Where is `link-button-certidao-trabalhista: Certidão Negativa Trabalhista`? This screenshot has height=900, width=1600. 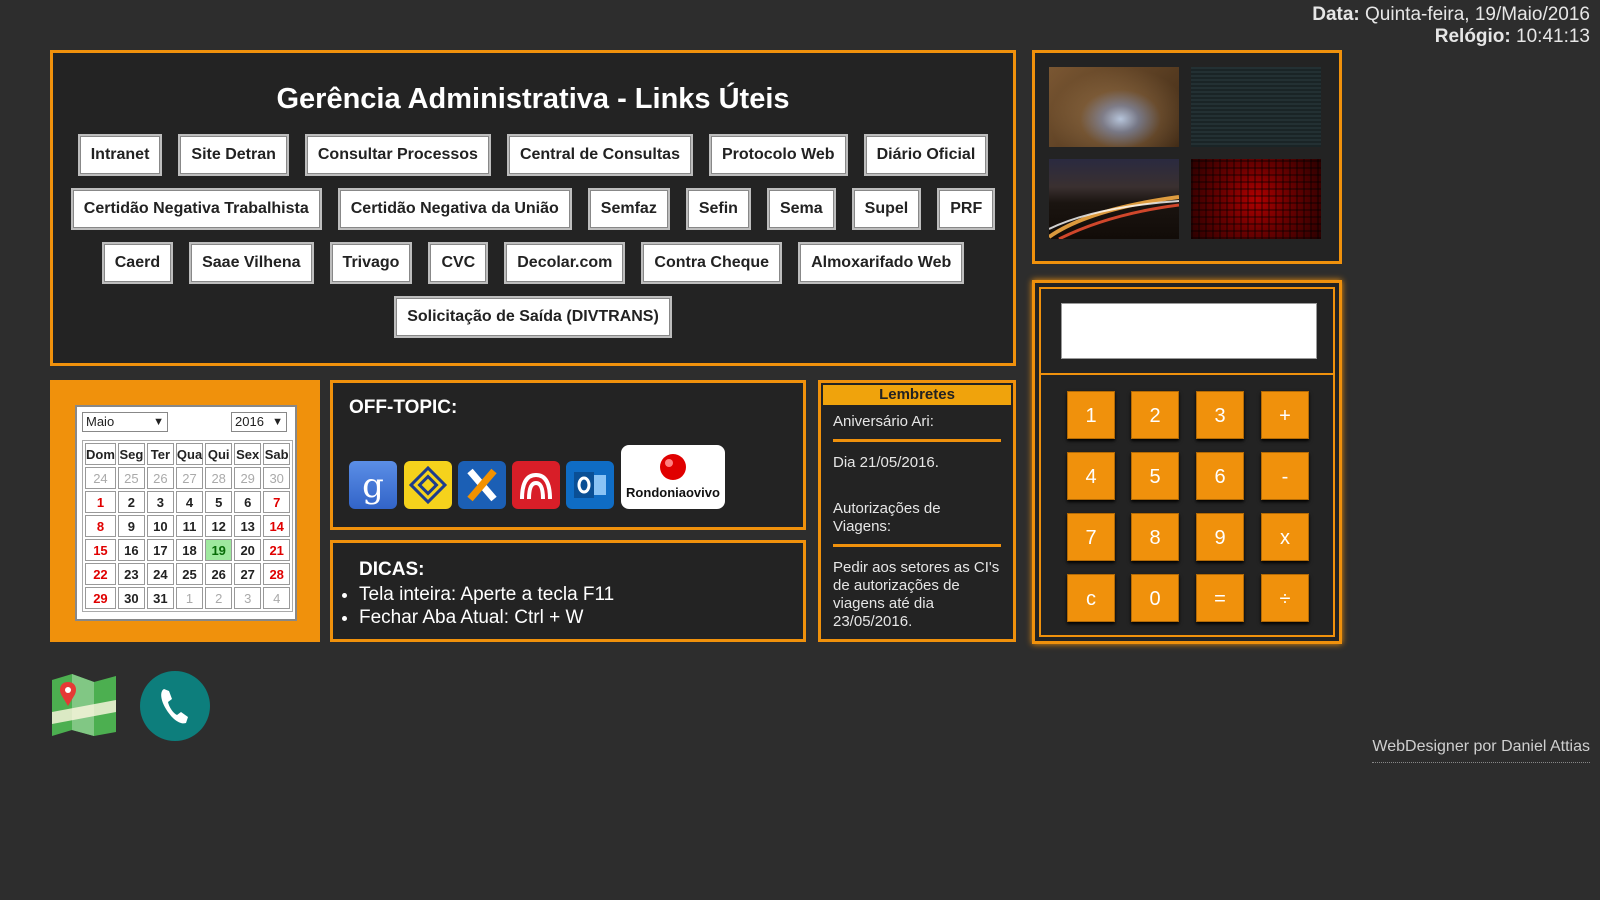 link-button-certidao-trabalhista: Certidão Negativa Trabalhista is located at coordinates (196, 209).